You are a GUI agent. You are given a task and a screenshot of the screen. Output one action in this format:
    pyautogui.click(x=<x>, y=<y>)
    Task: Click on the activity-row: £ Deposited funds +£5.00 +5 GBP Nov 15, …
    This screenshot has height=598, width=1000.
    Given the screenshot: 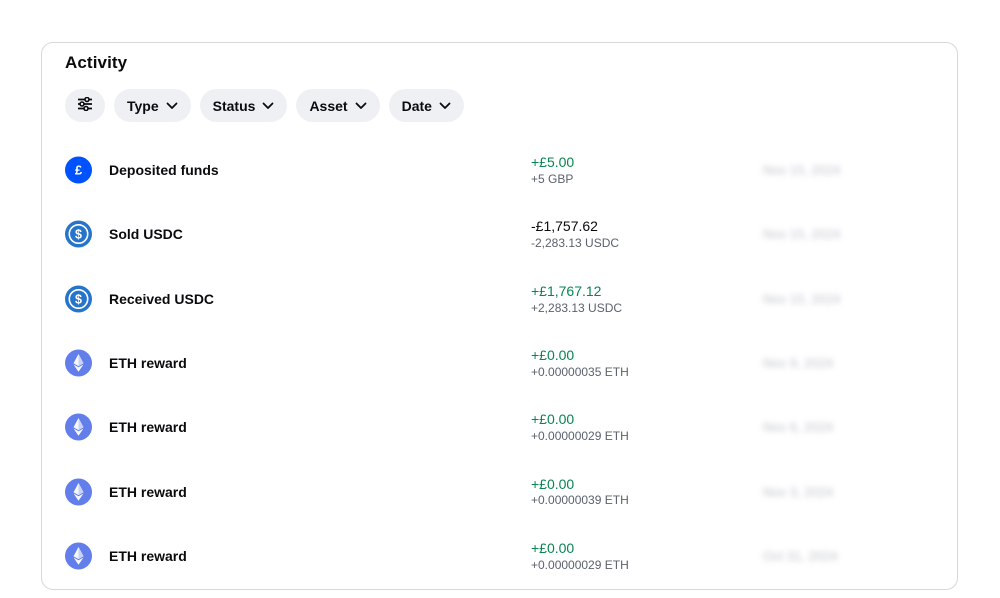 What is the action you would take?
    pyautogui.click(x=499, y=170)
    